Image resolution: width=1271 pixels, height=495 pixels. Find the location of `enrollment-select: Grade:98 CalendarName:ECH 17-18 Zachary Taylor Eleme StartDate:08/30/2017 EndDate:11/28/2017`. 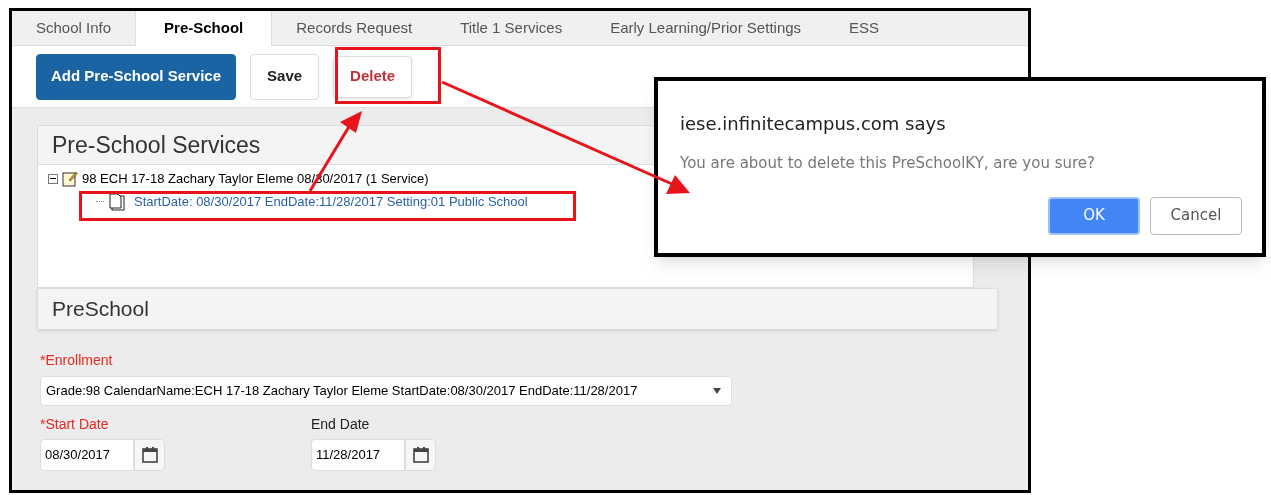

enrollment-select: Grade:98 CalendarName:ECH 17-18 Zachary Taylor Eleme StartDate:08/30/2017 EndDate:11/28/2017 is located at coordinates (386, 391).